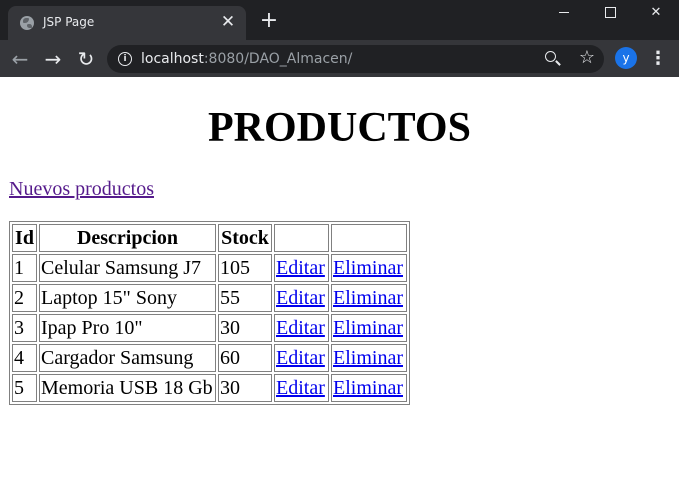 This screenshot has height=495, width=679. What do you see at coordinates (245, 358) in the screenshot?
I see `cell-stock: 60` at bounding box center [245, 358].